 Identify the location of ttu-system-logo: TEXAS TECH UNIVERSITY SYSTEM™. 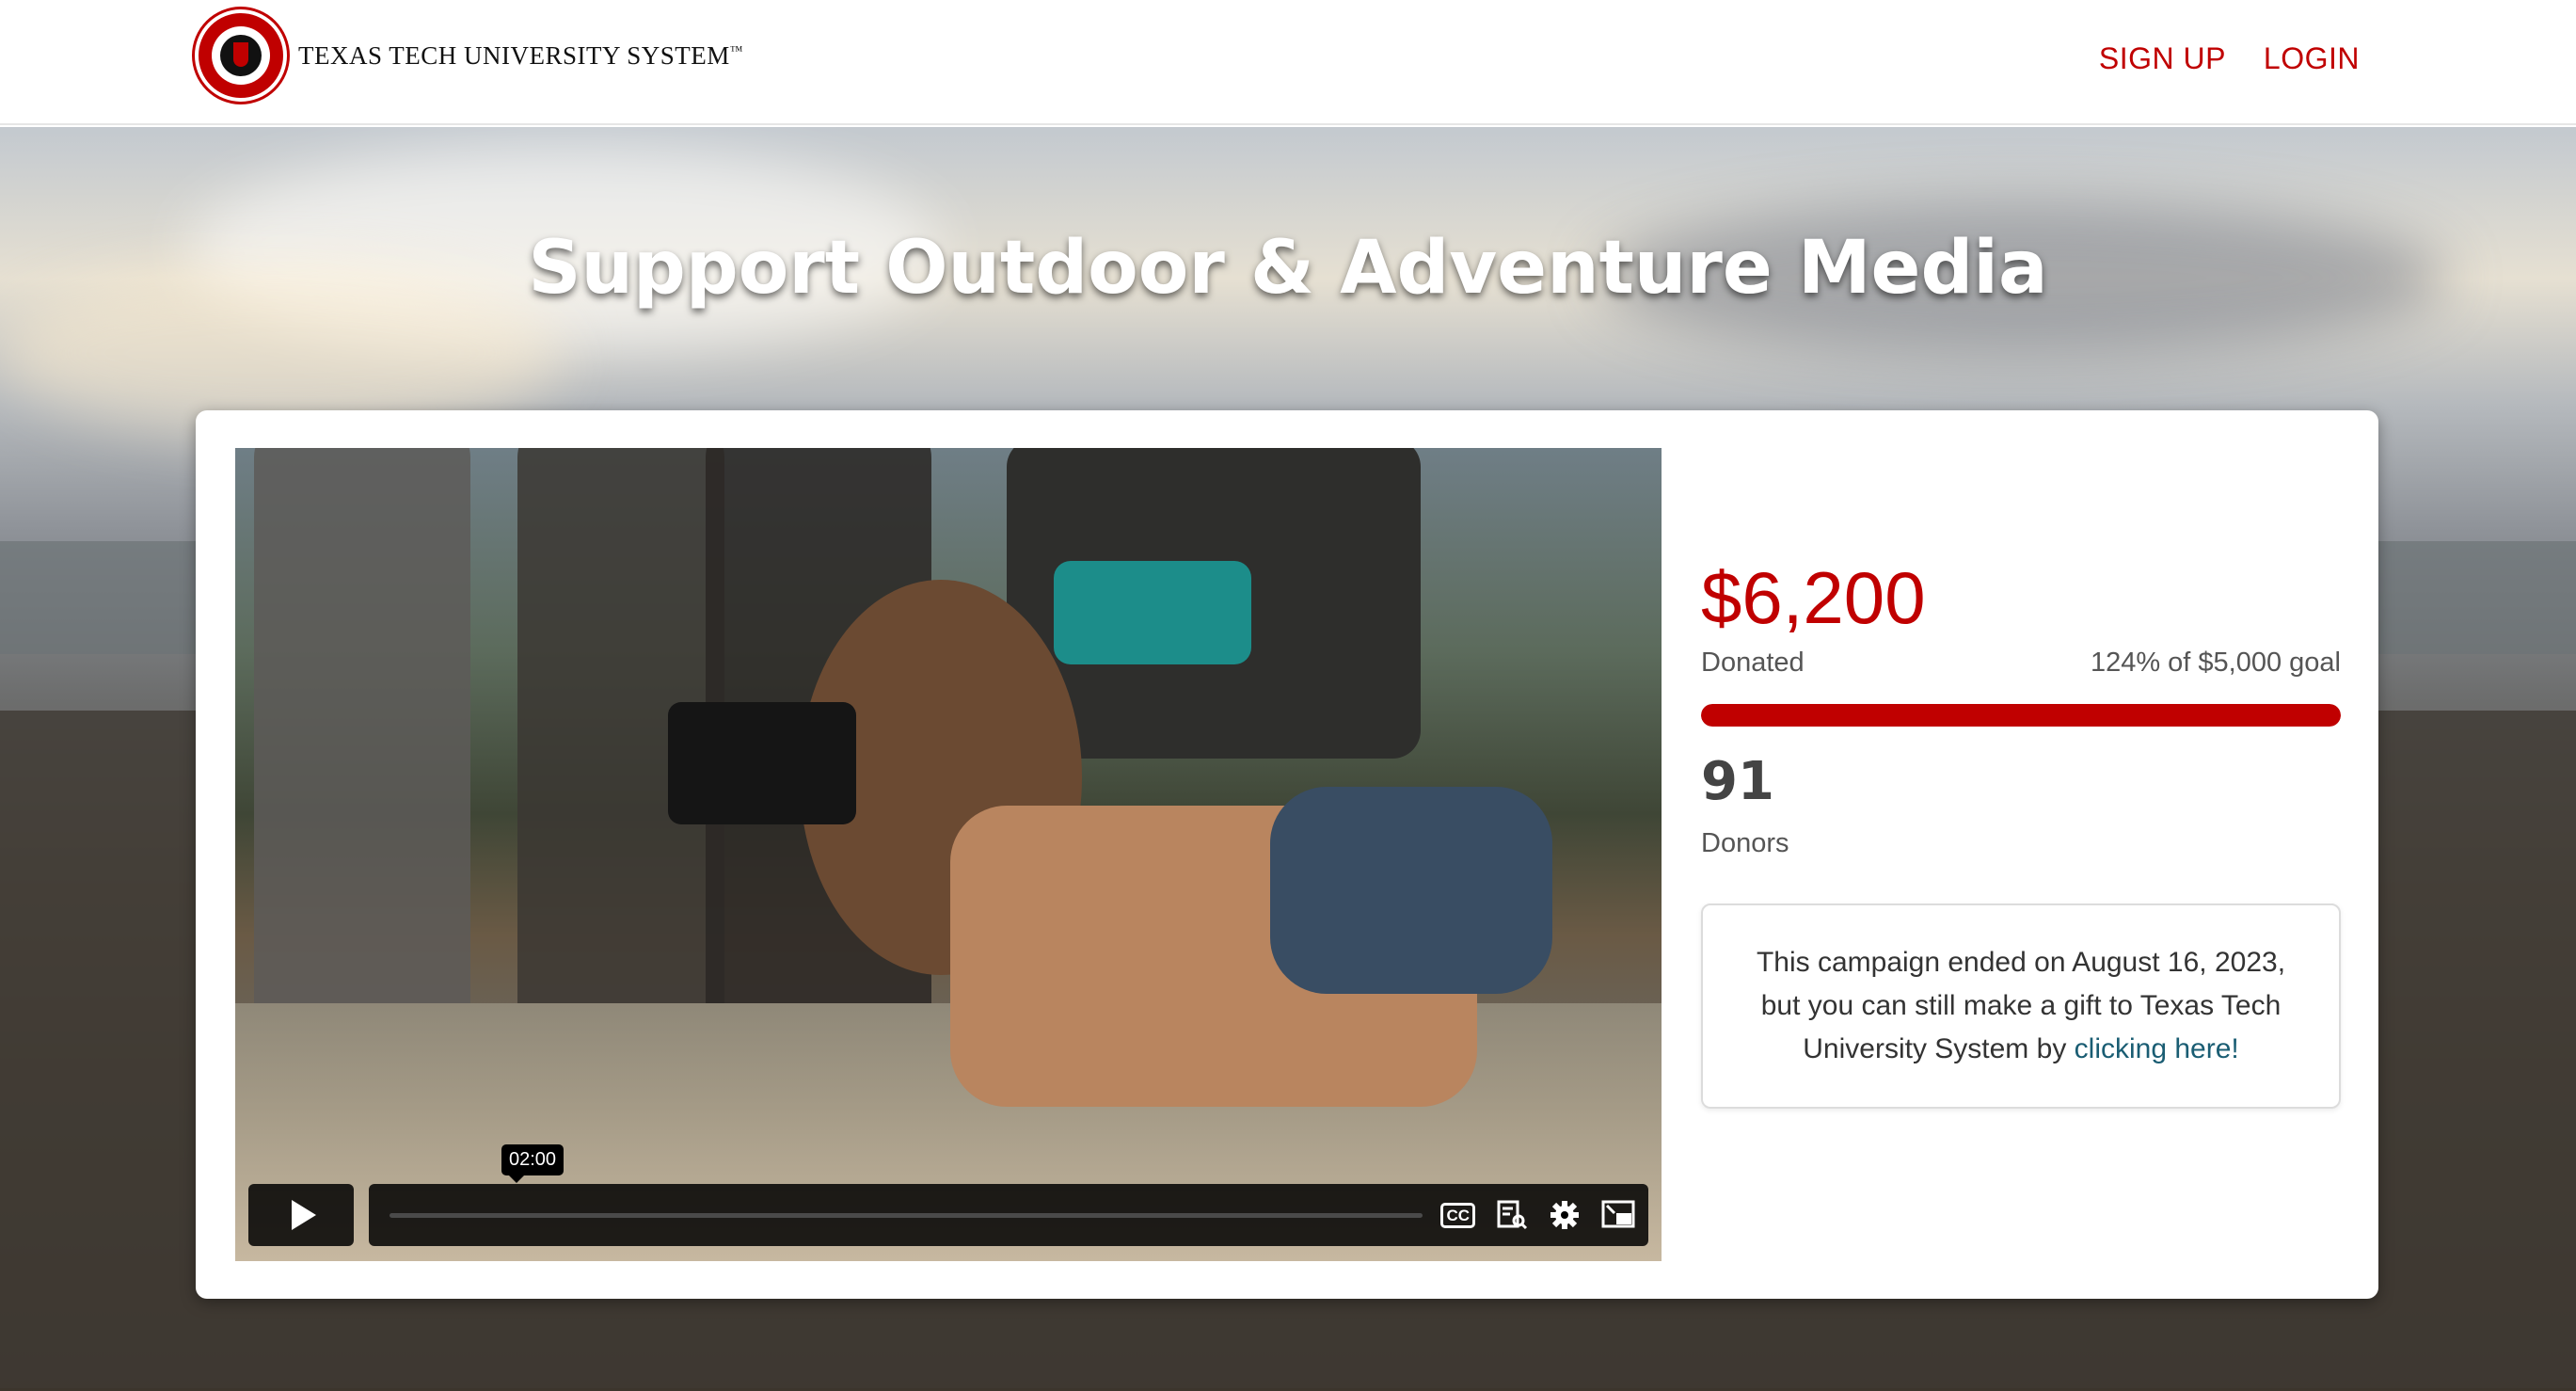
(469, 56).